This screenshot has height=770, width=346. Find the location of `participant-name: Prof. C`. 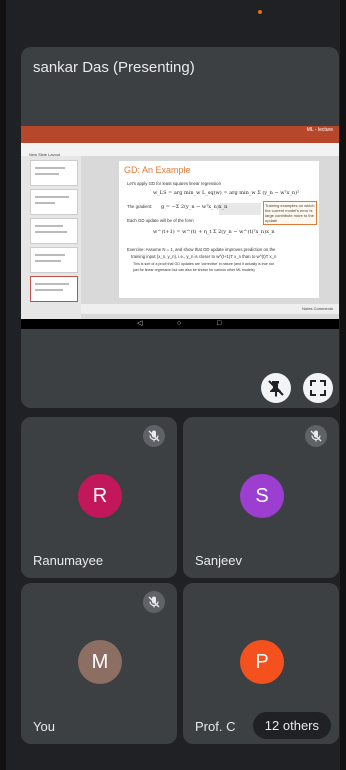

participant-name: Prof. C is located at coordinates (215, 726).